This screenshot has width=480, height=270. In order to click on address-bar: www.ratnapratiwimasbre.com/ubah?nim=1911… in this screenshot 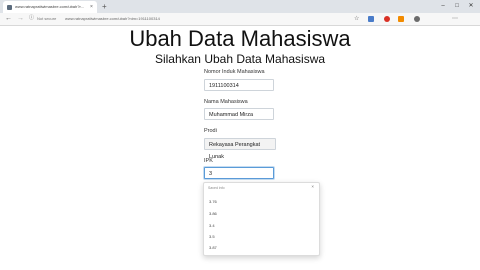, I will do `click(112, 19)`.